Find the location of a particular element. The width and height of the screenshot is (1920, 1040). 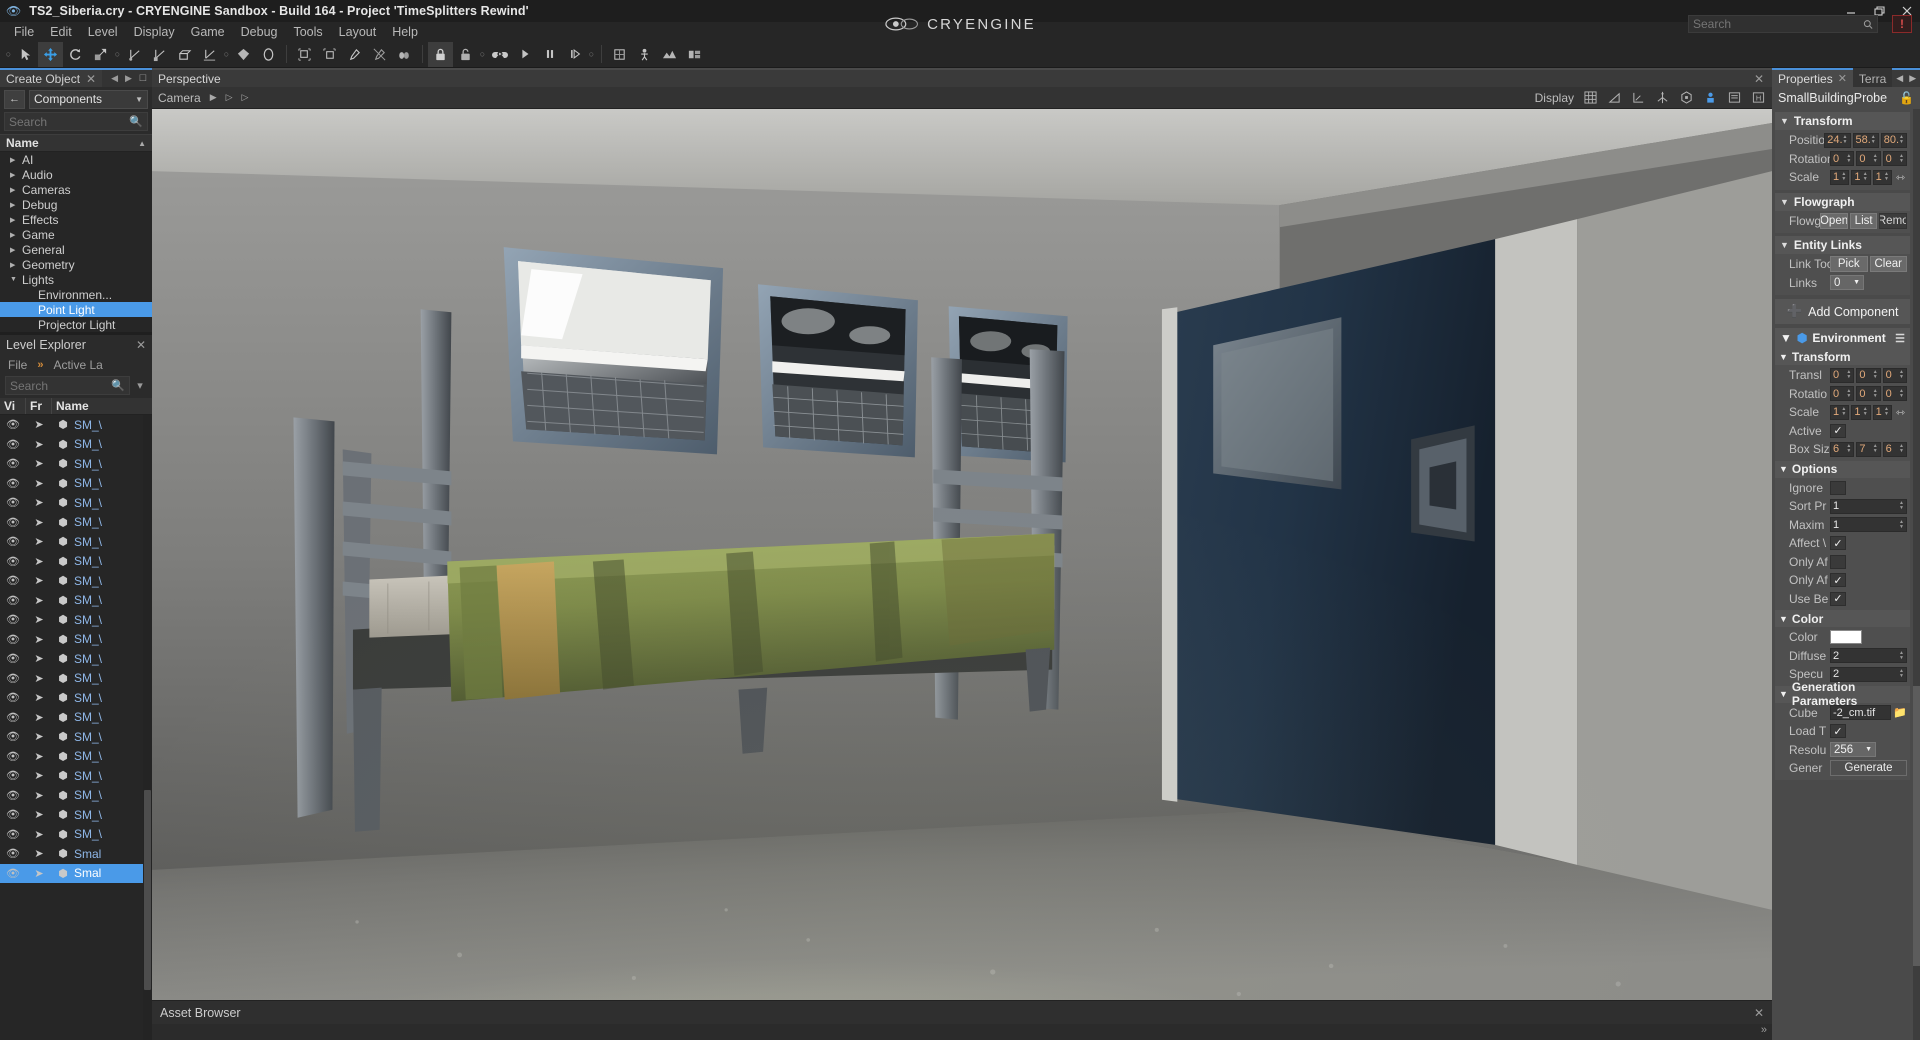

flowgraph-remove-button: Remo is located at coordinates (1893, 220).